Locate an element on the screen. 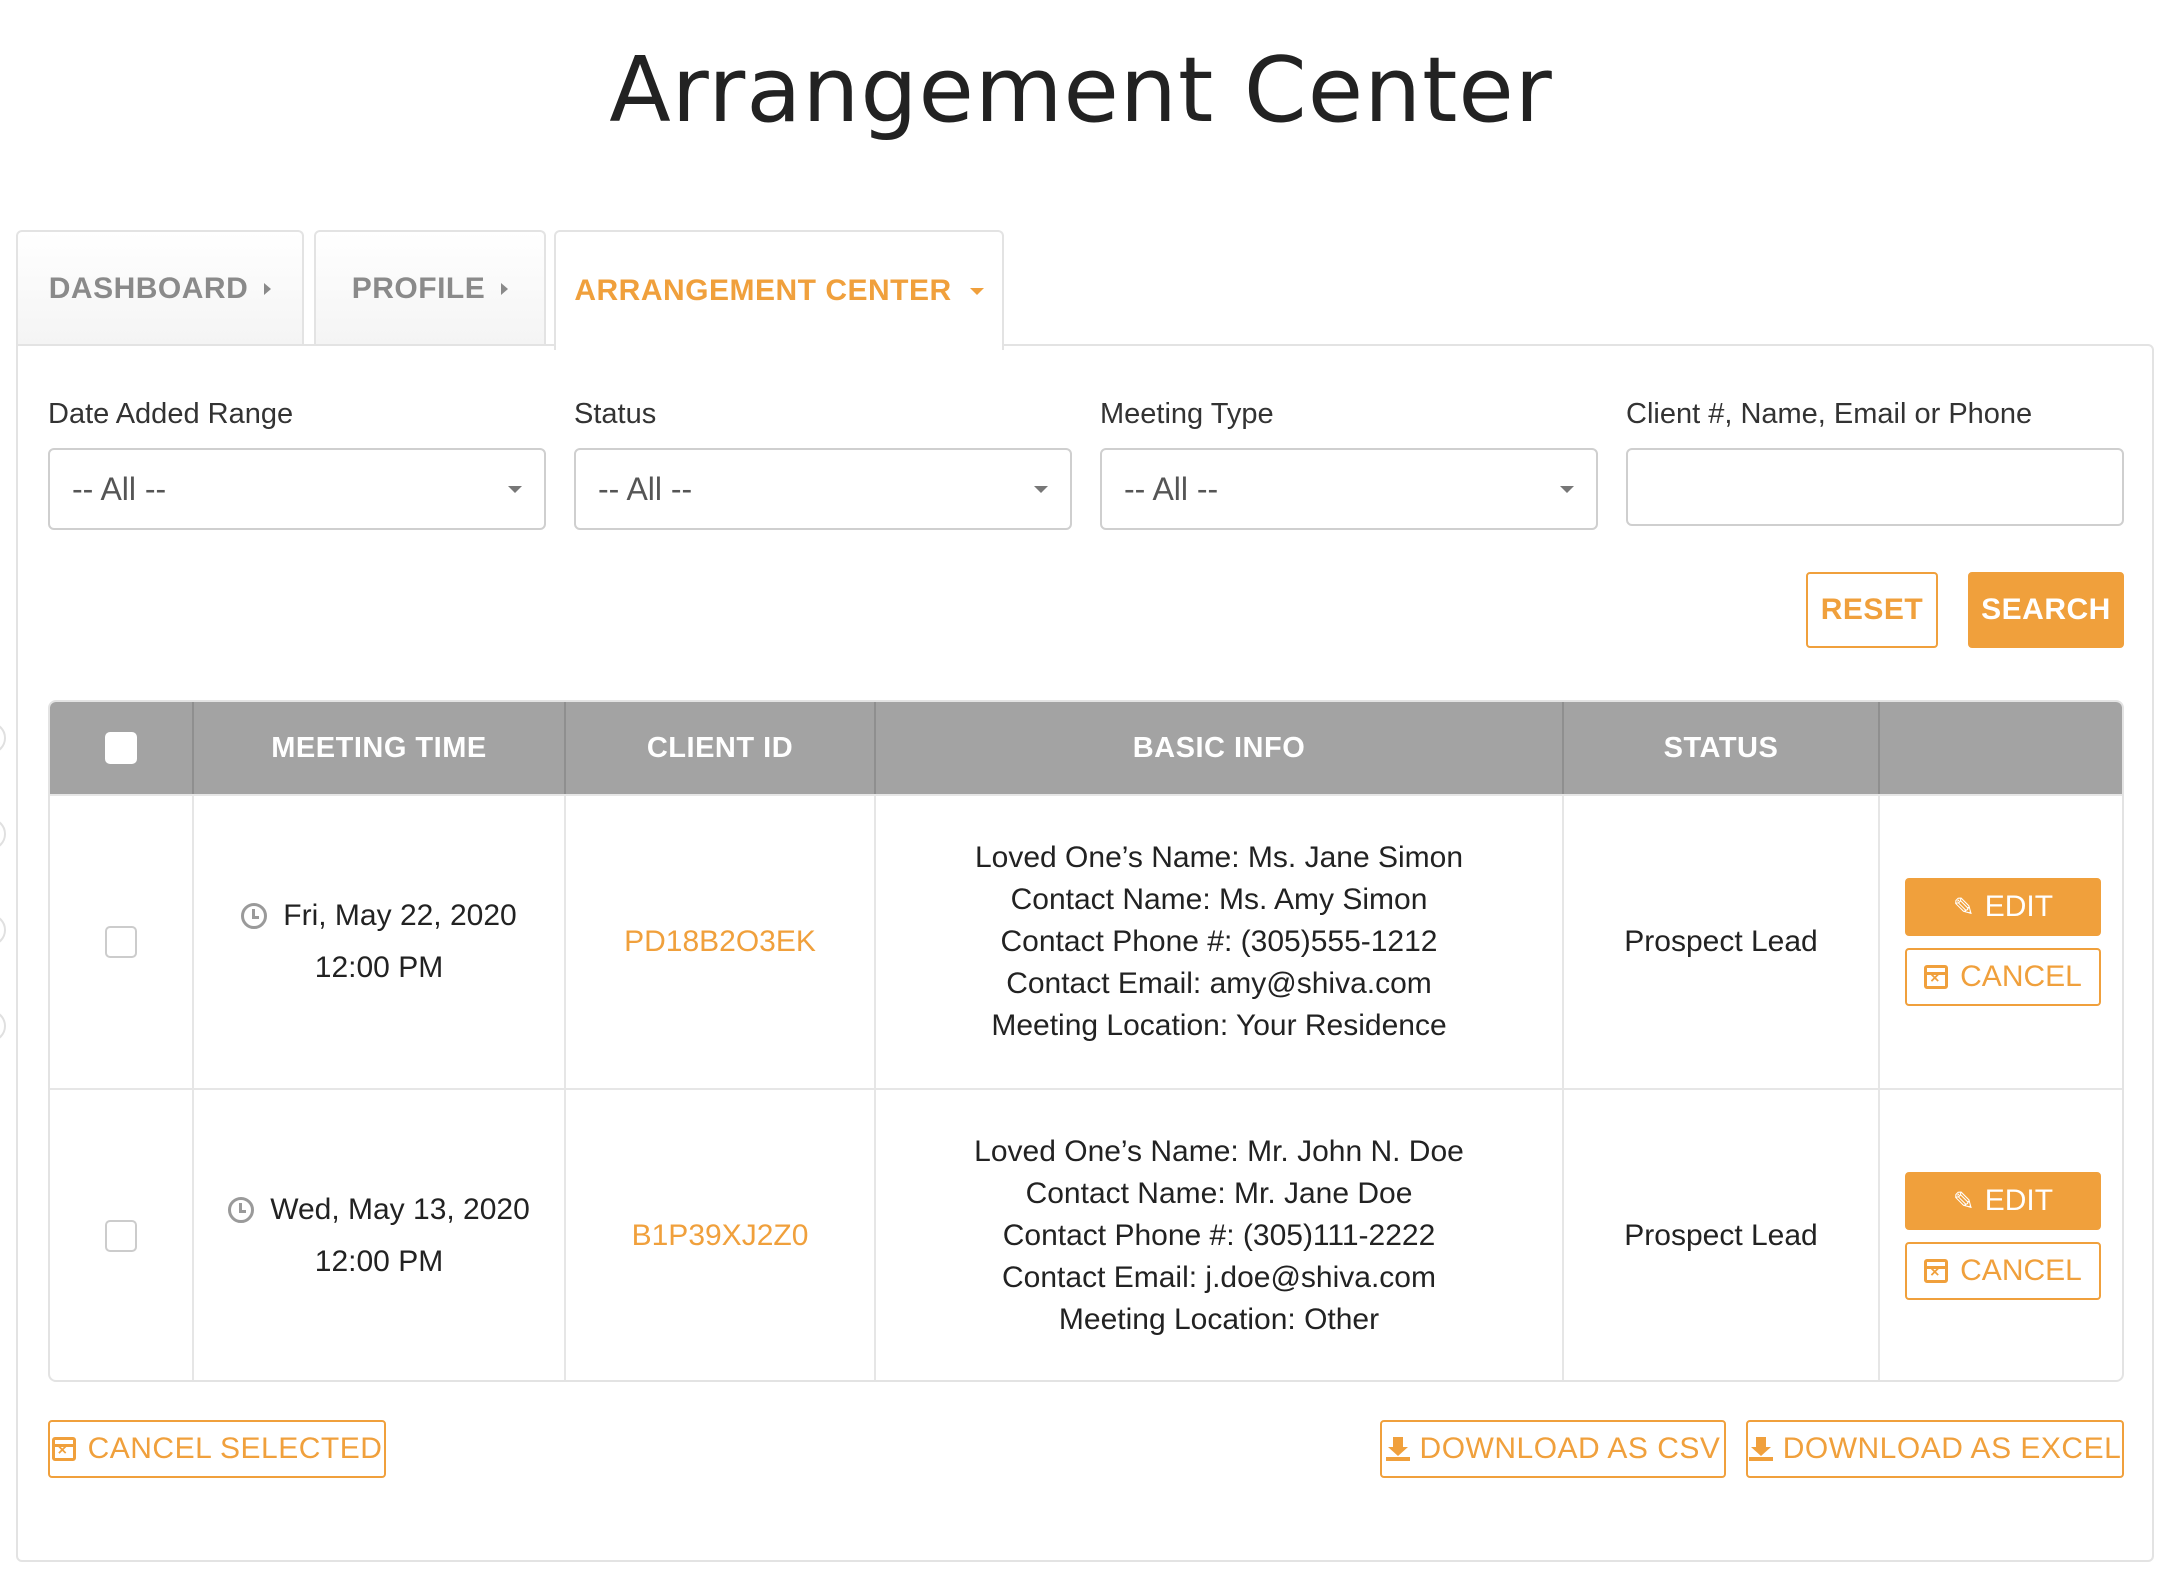 The image size is (2162, 1572). client-id-link: PD18B2O3EK is located at coordinates (720, 942).